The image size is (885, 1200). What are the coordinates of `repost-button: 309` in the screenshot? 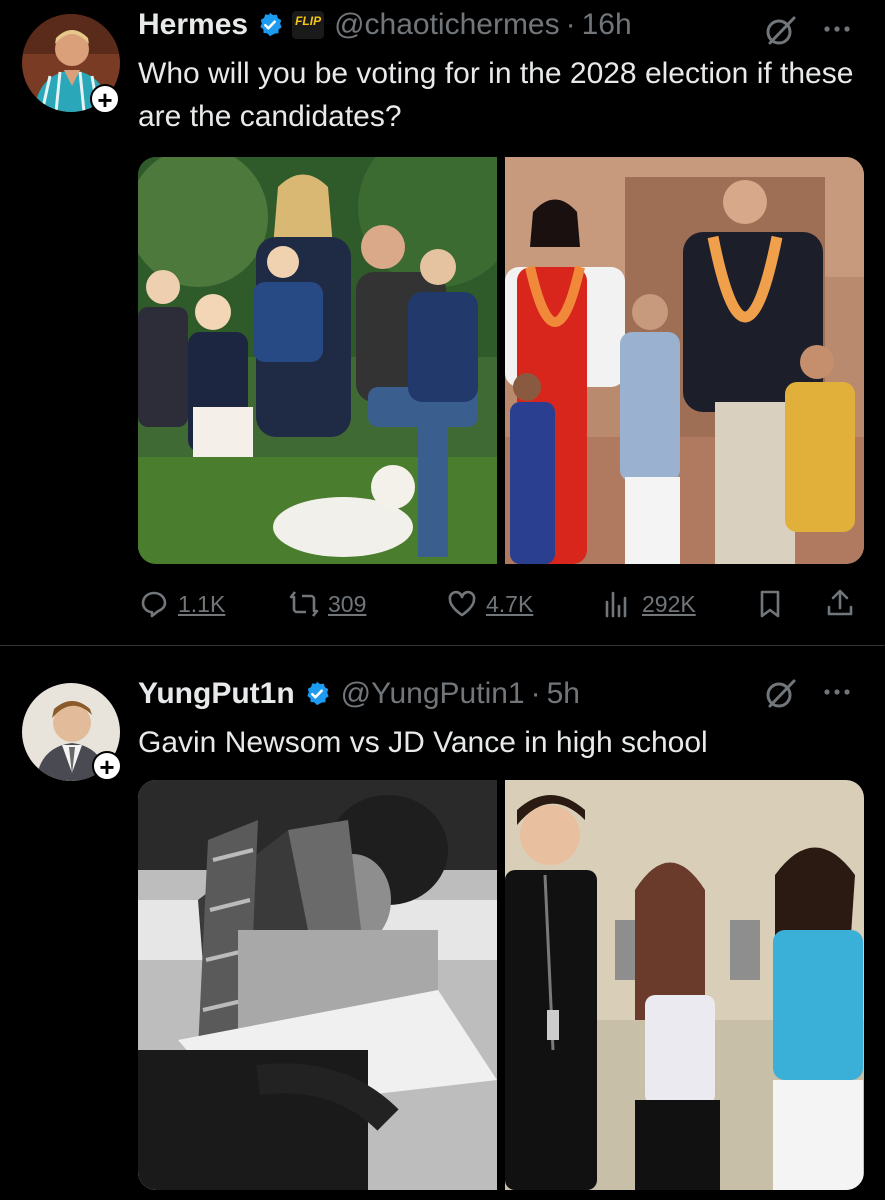 It's located at (327, 604).